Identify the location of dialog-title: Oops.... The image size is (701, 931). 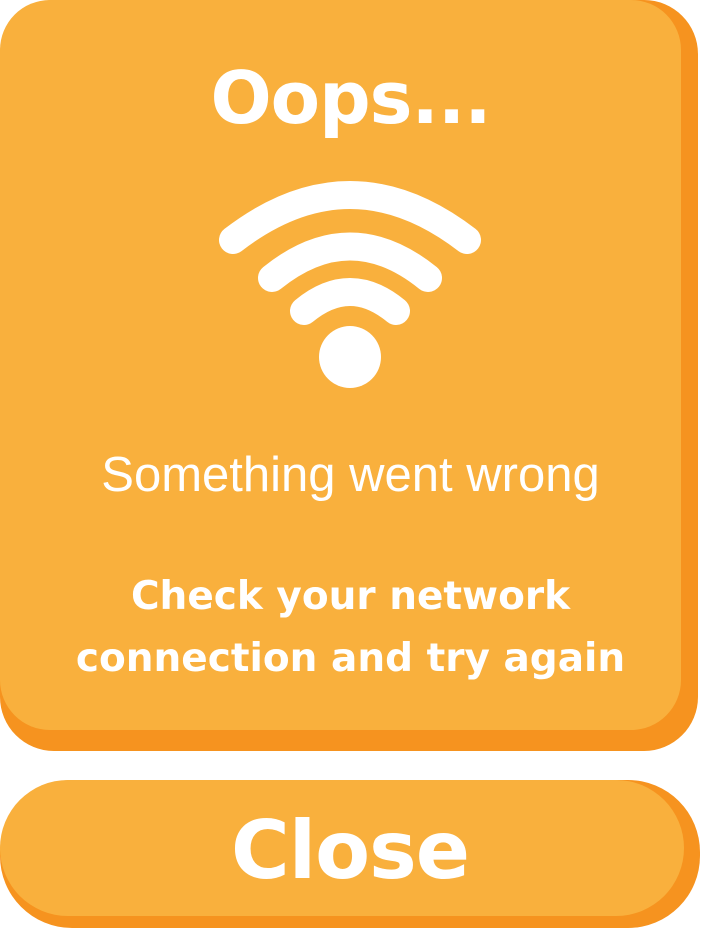
(350, 98).